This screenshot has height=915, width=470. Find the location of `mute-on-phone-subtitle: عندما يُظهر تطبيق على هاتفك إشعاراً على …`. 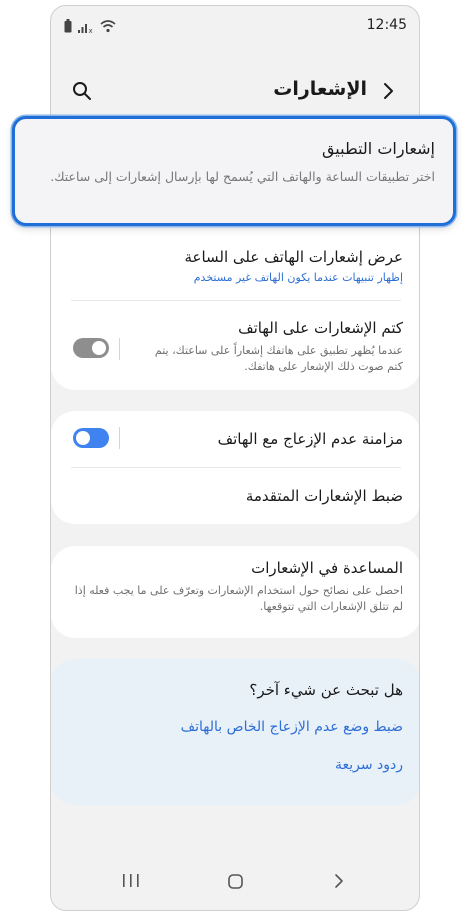

mute-on-phone-subtitle: عندما يُظهر تطبيق على هاتفك إشعاراً على … is located at coordinates (278, 358).